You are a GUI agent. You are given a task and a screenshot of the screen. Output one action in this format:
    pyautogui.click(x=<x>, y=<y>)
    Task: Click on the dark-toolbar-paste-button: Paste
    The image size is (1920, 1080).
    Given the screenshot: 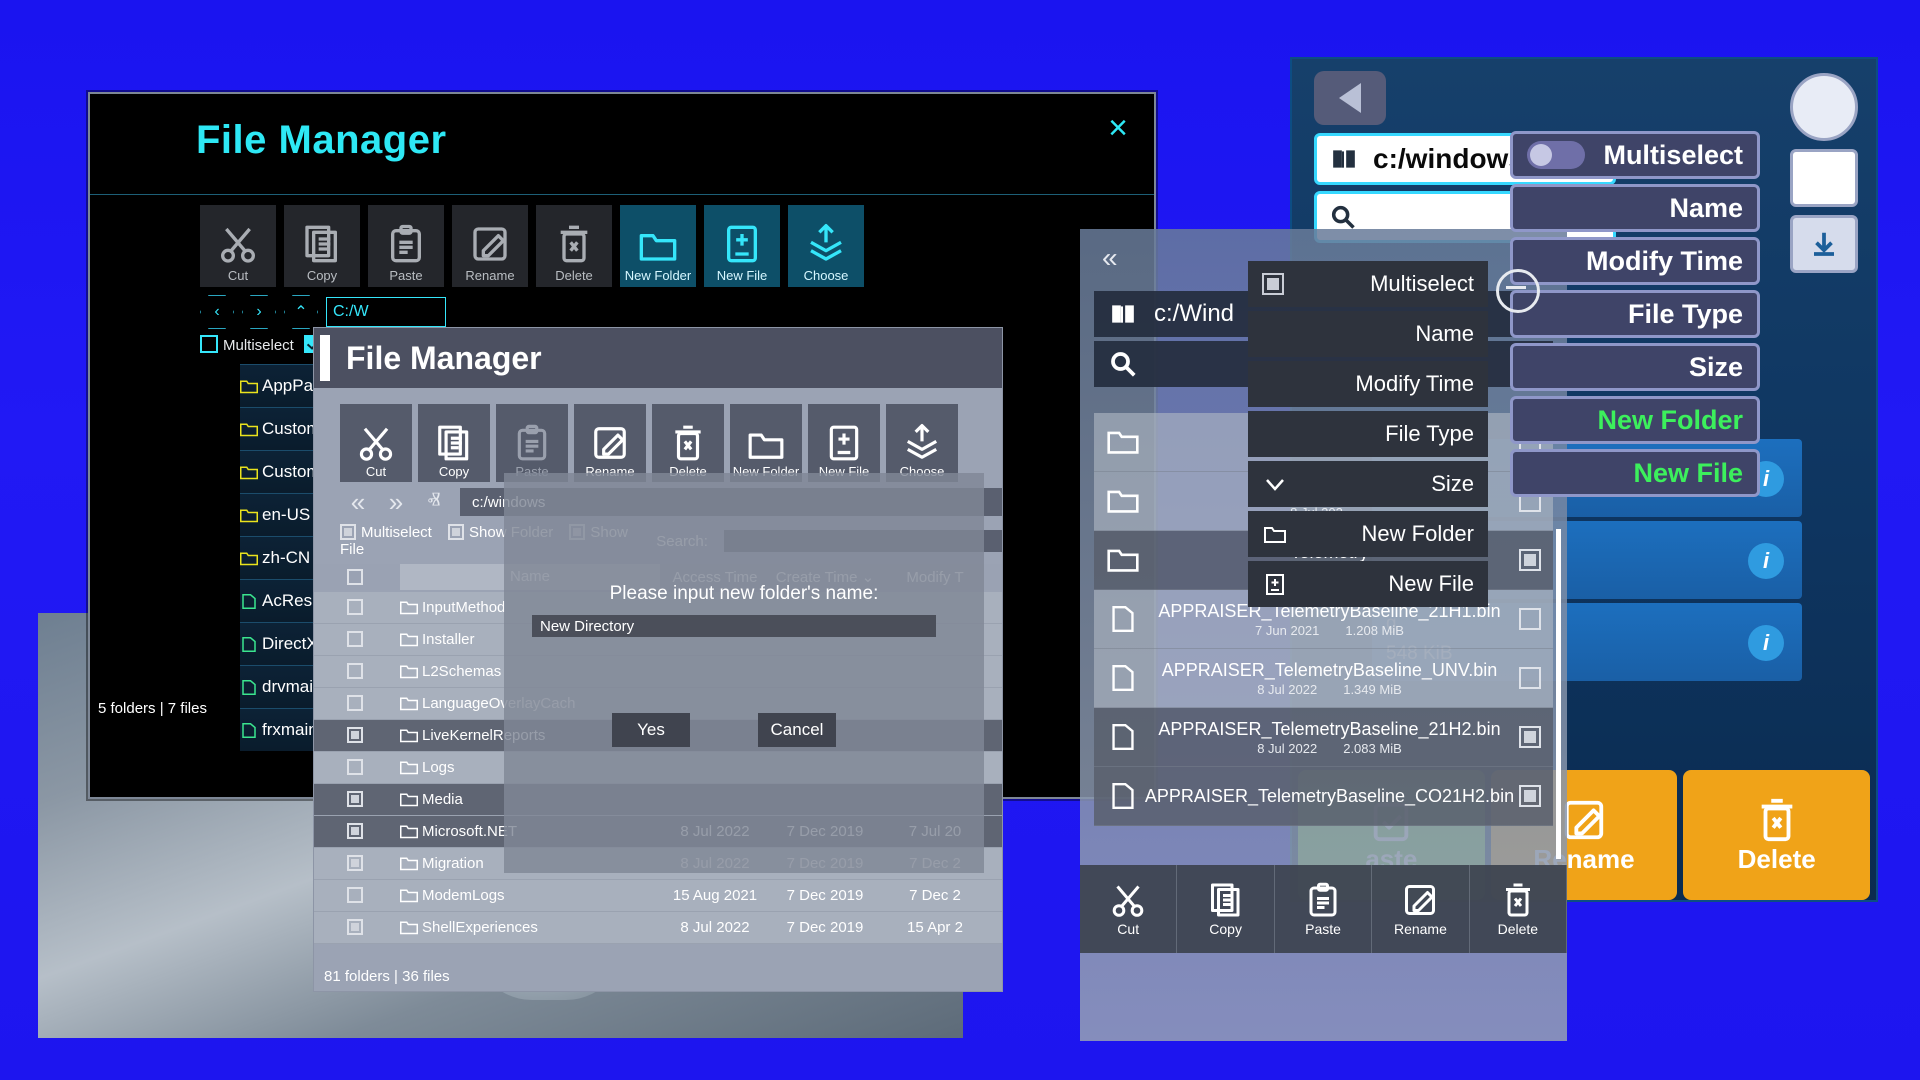 What is the action you would take?
    pyautogui.click(x=406, y=246)
    